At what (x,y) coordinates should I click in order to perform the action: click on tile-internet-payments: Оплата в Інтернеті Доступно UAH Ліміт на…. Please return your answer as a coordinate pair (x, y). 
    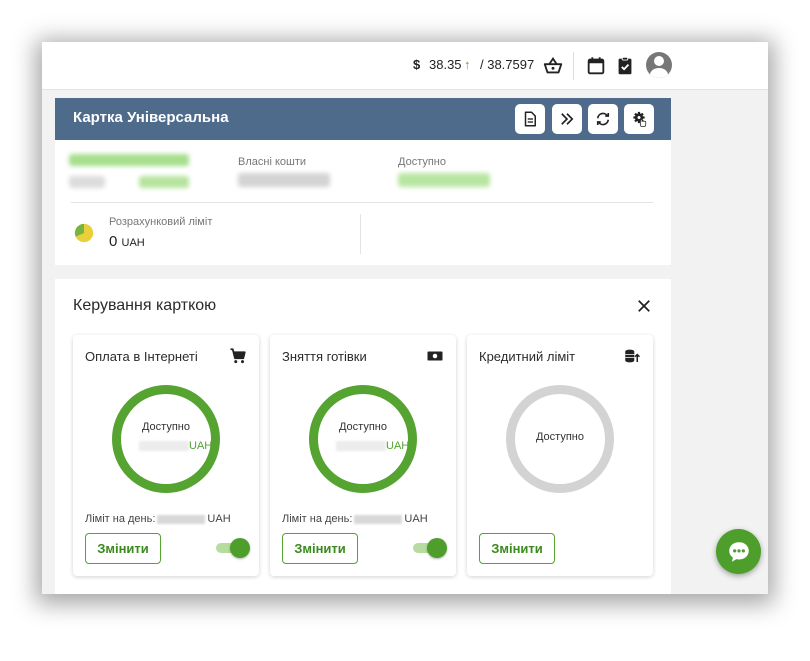
    Looking at the image, I should click on (166, 455).